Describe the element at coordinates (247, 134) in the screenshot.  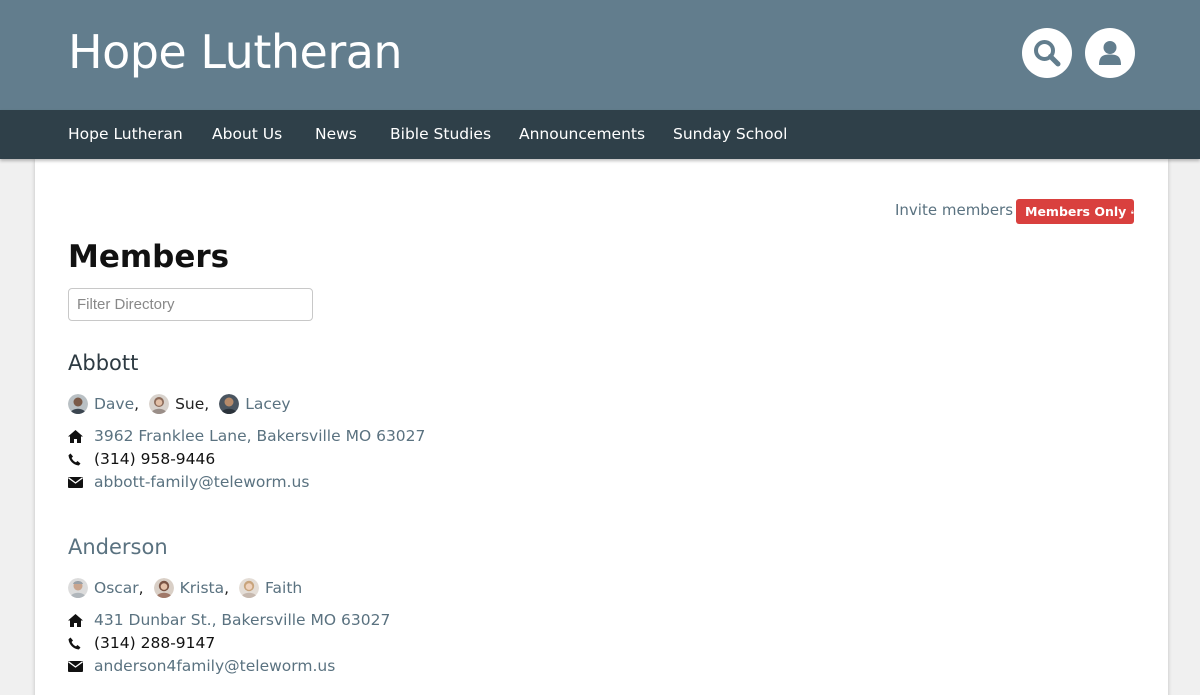
I see `nav-item-about-us: About Us` at that location.